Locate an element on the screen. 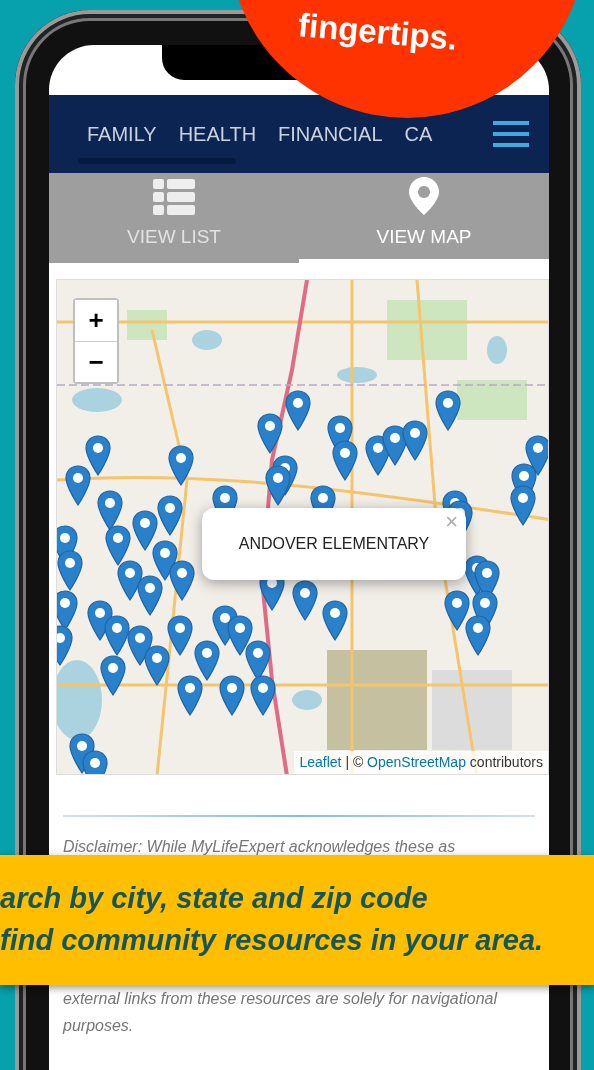  attribution-link: OpenStreetMap is located at coordinates (416, 762).